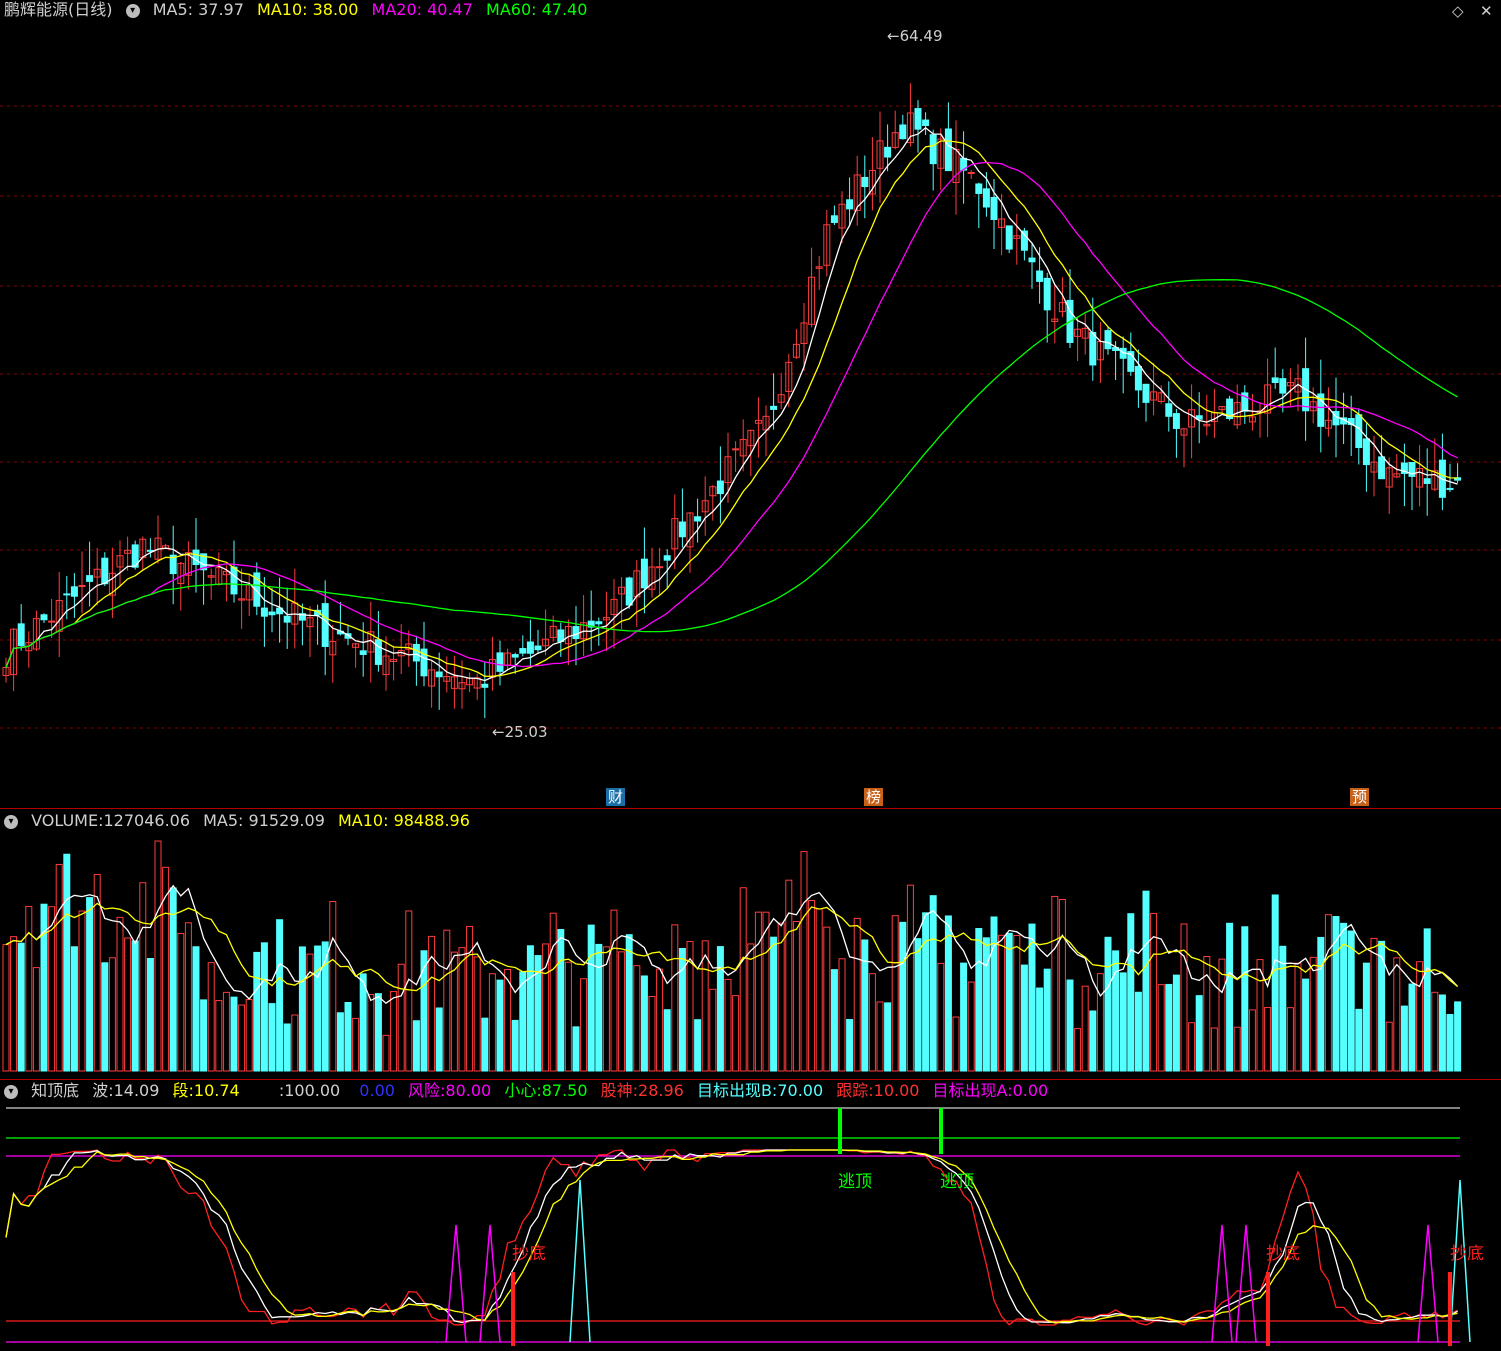 Image resolution: width=1501 pixels, height=1351 pixels. Describe the element at coordinates (580, 1261) in the screenshot. I see `target-spike` at that location.